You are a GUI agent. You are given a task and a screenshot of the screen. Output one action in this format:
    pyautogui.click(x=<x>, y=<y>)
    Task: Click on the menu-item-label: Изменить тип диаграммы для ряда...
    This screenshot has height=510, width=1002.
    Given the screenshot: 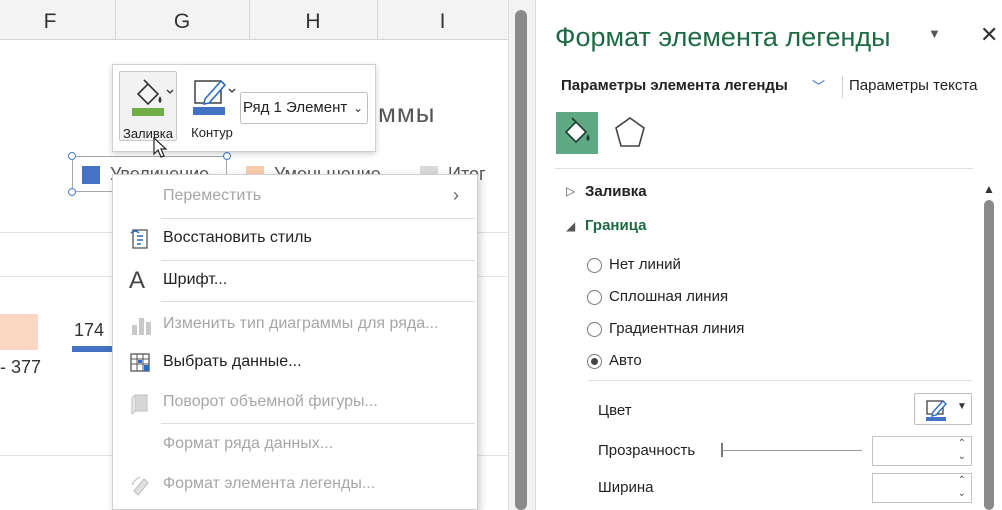 What is the action you would take?
    pyautogui.click(x=301, y=323)
    